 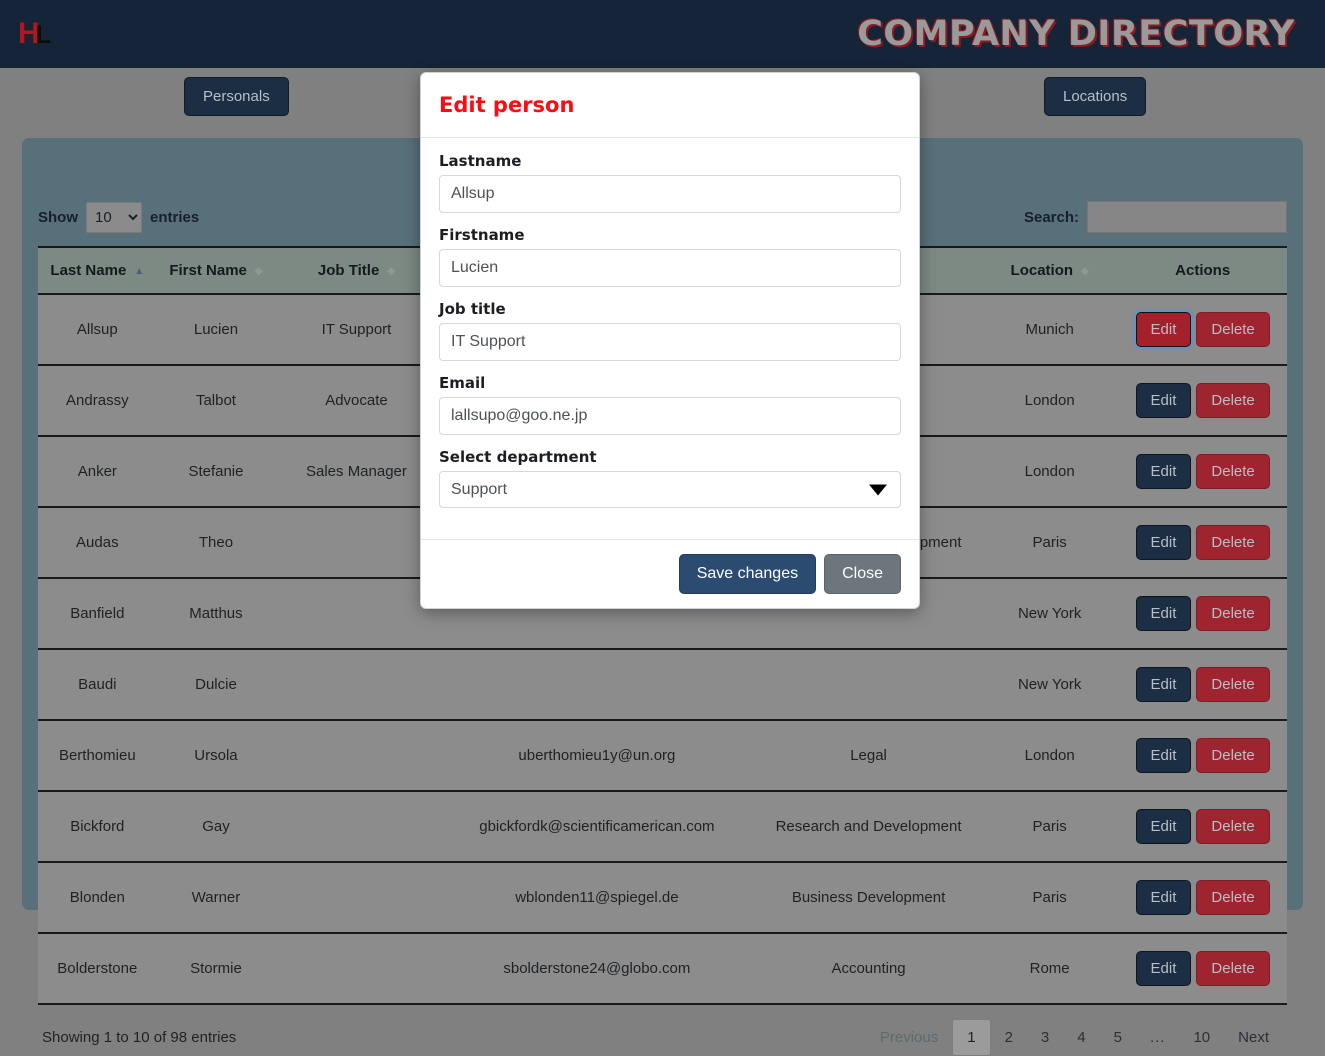 I want to click on cell-first: Matthus, so click(x=216, y=614).